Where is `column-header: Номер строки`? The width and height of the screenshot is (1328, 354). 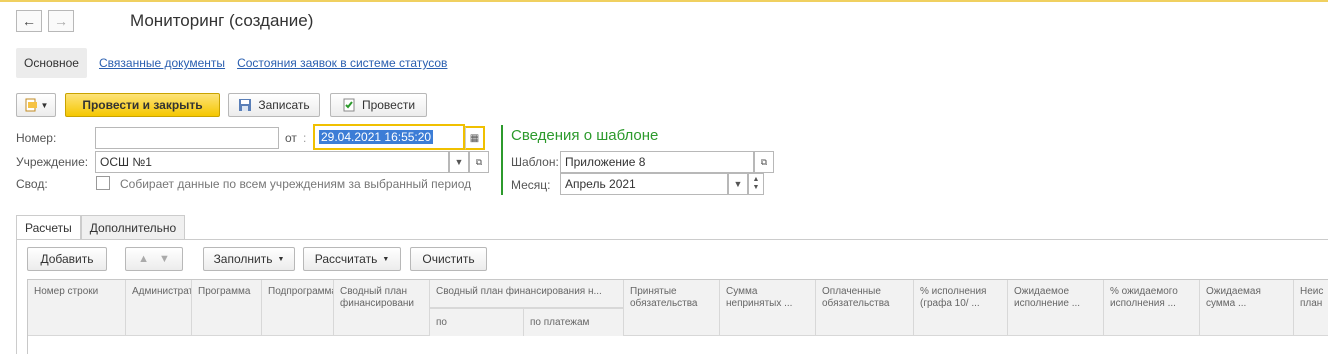
column-header: Номер строки is located at coordinates (77, 308).